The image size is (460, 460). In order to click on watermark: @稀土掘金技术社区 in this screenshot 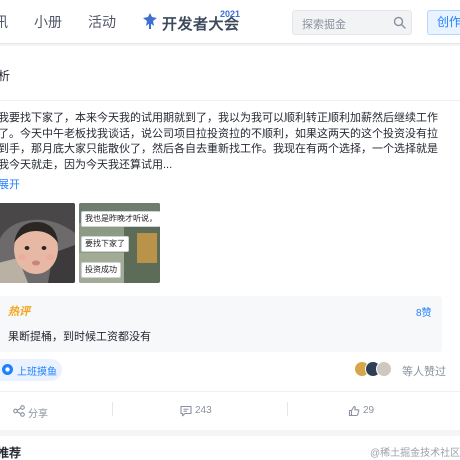, I will do `click(415, 453)`.